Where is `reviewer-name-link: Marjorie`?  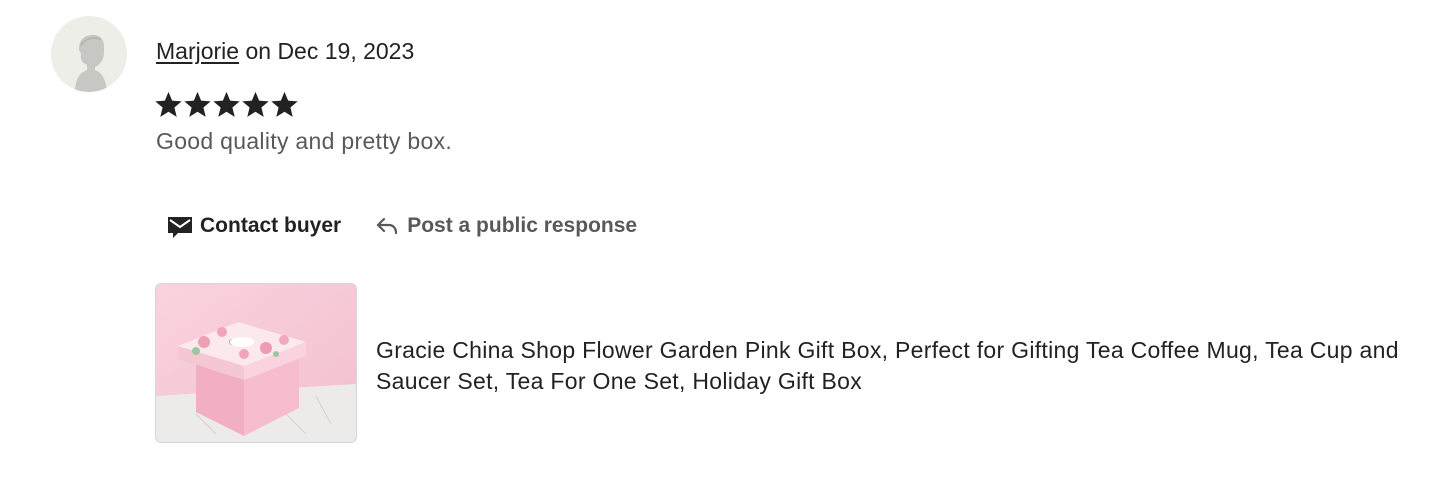 reviewer-name-link: Marjorie is located at coordinates (197, 51).